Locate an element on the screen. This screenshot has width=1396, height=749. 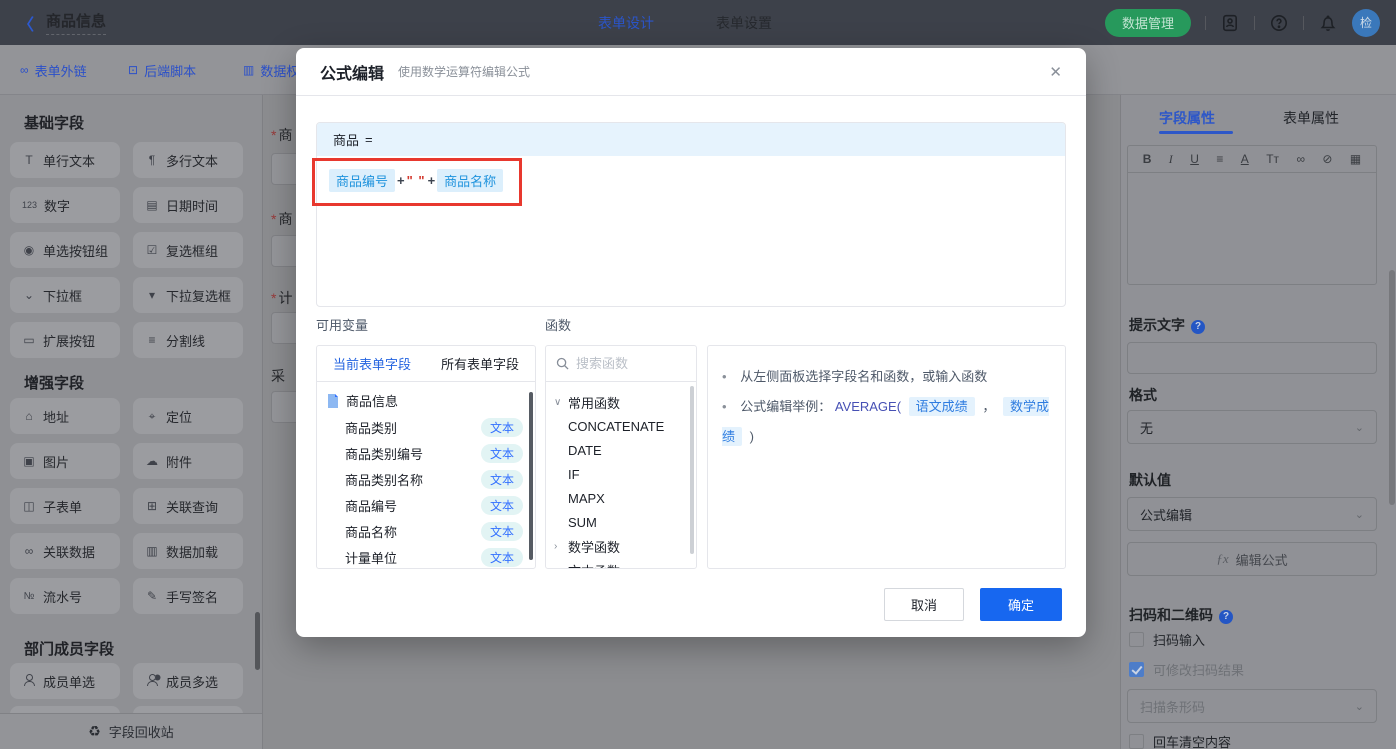
sidebar-scrollbar is located at coordinates (257, 641).